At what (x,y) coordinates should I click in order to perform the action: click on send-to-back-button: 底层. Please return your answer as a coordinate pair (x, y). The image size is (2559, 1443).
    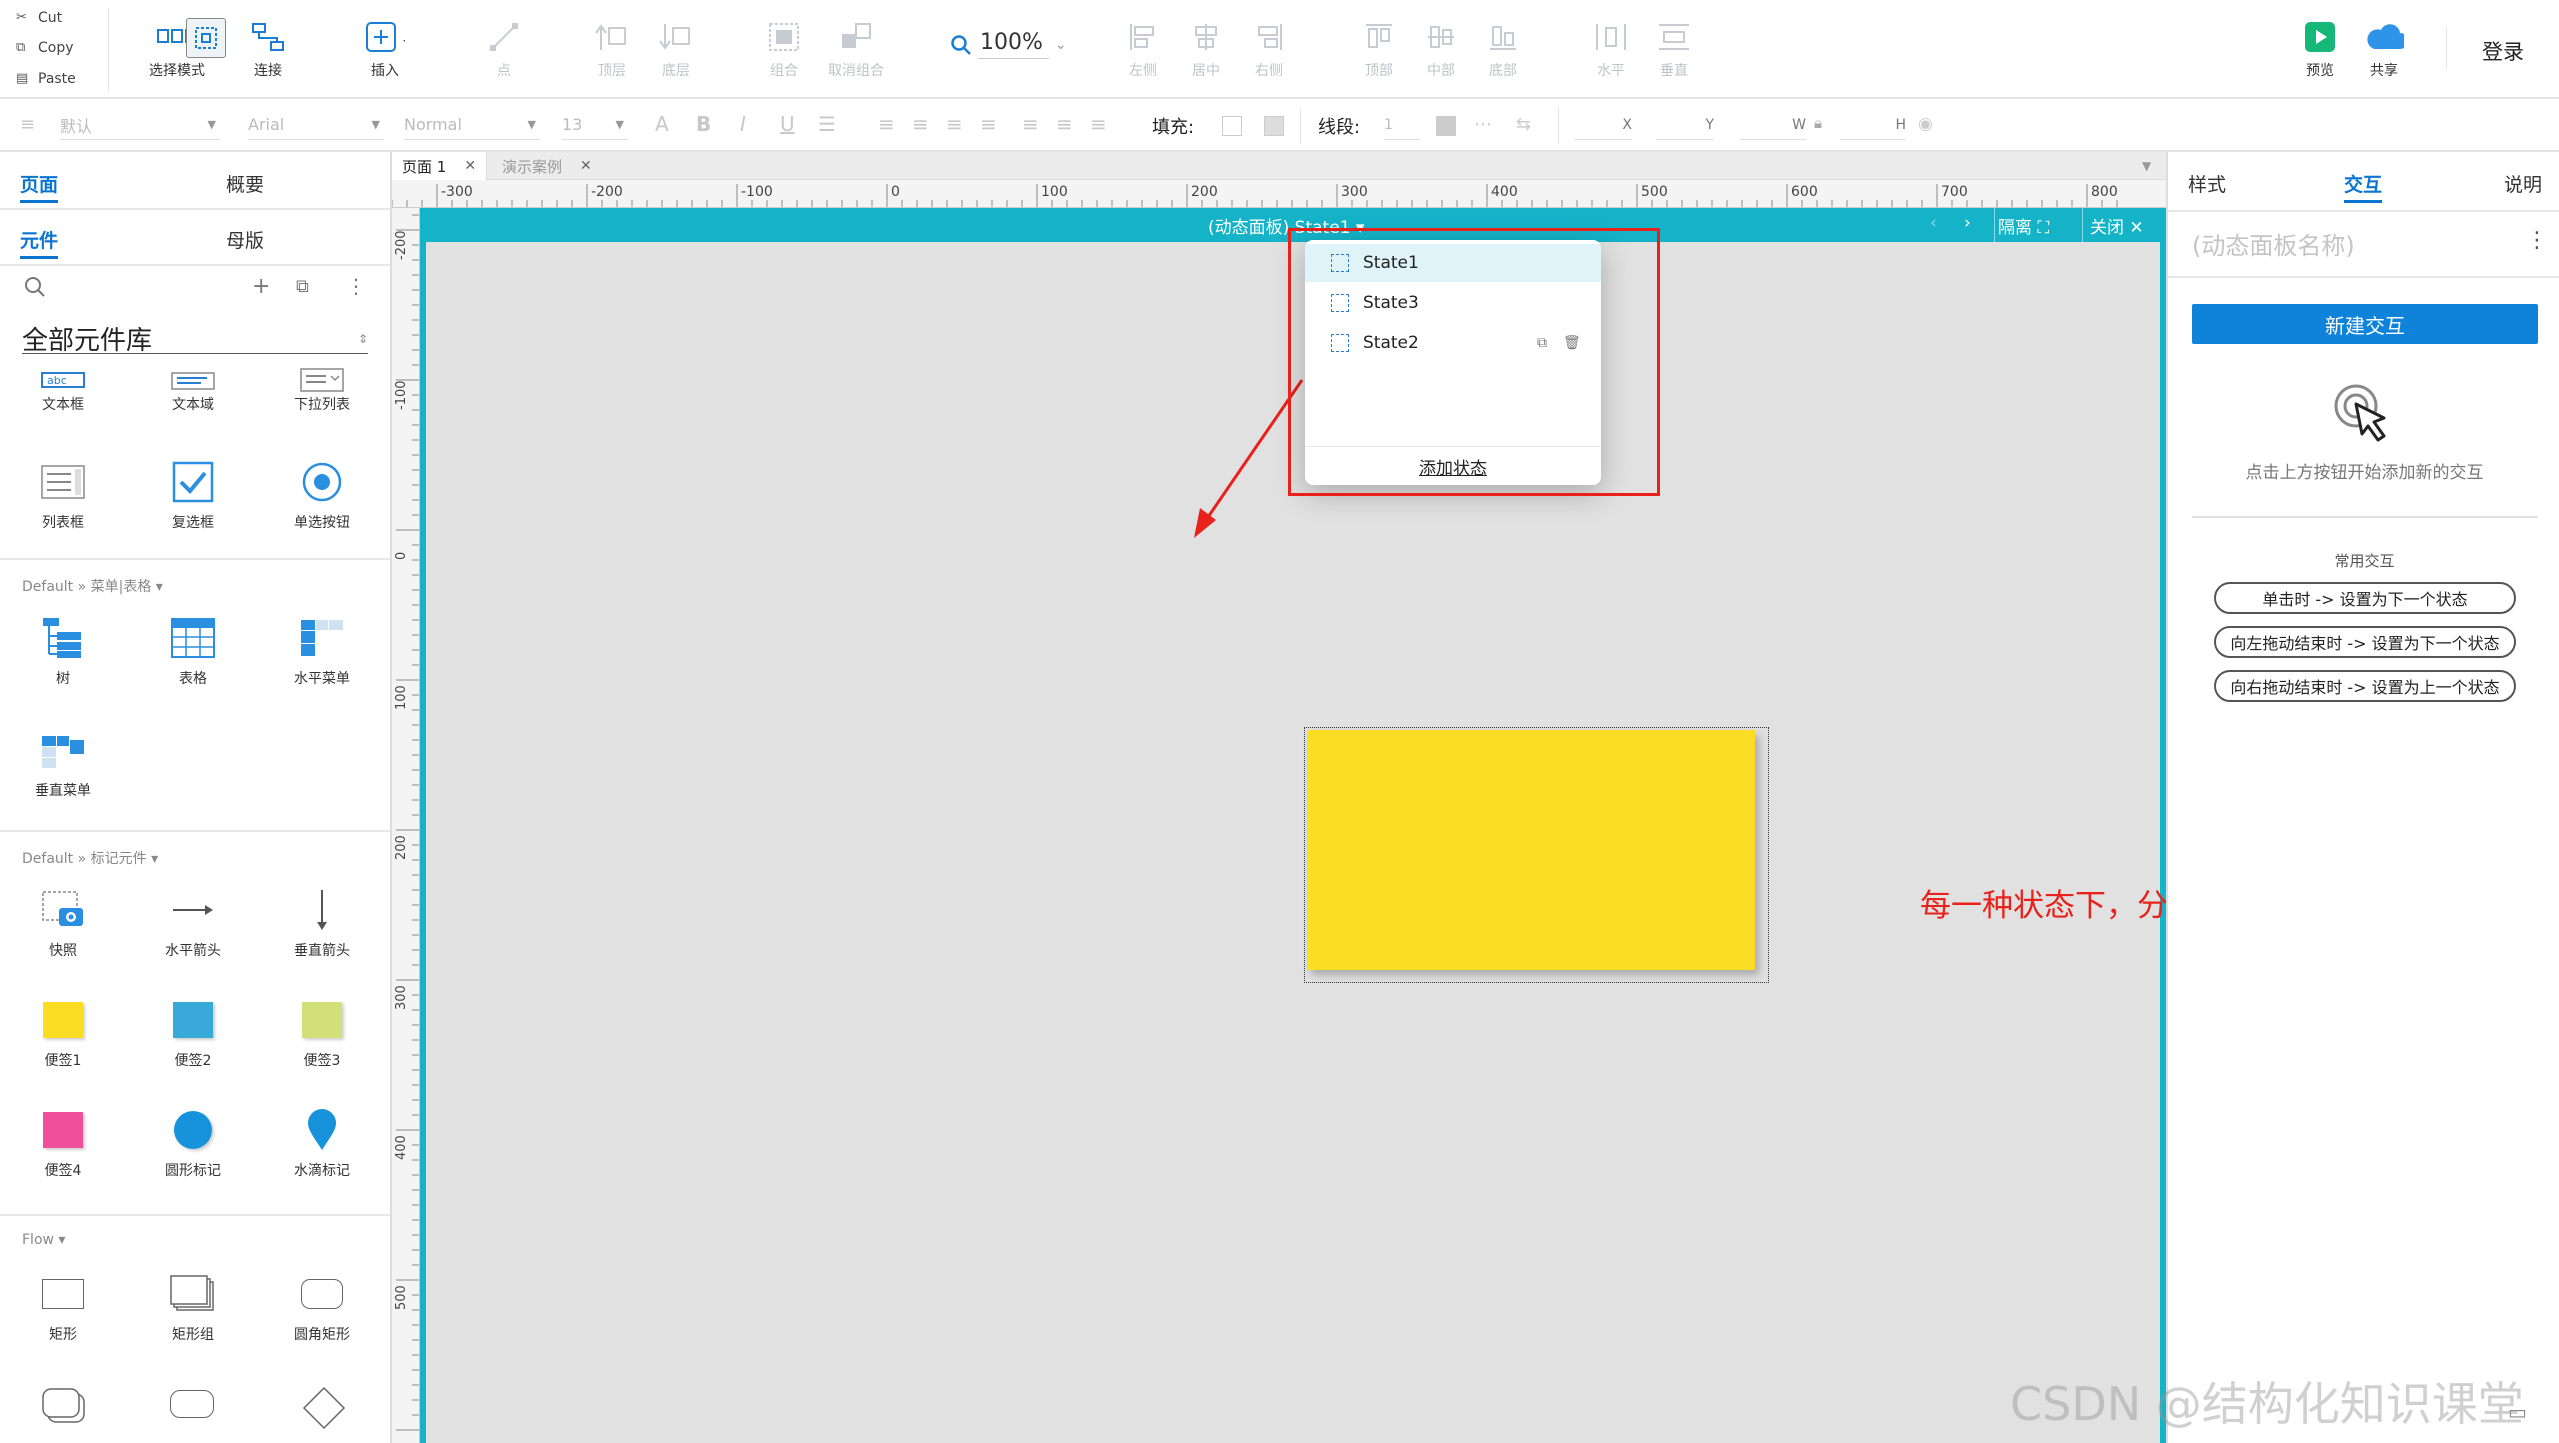
    Looking at the image, I should click on (676, 49).